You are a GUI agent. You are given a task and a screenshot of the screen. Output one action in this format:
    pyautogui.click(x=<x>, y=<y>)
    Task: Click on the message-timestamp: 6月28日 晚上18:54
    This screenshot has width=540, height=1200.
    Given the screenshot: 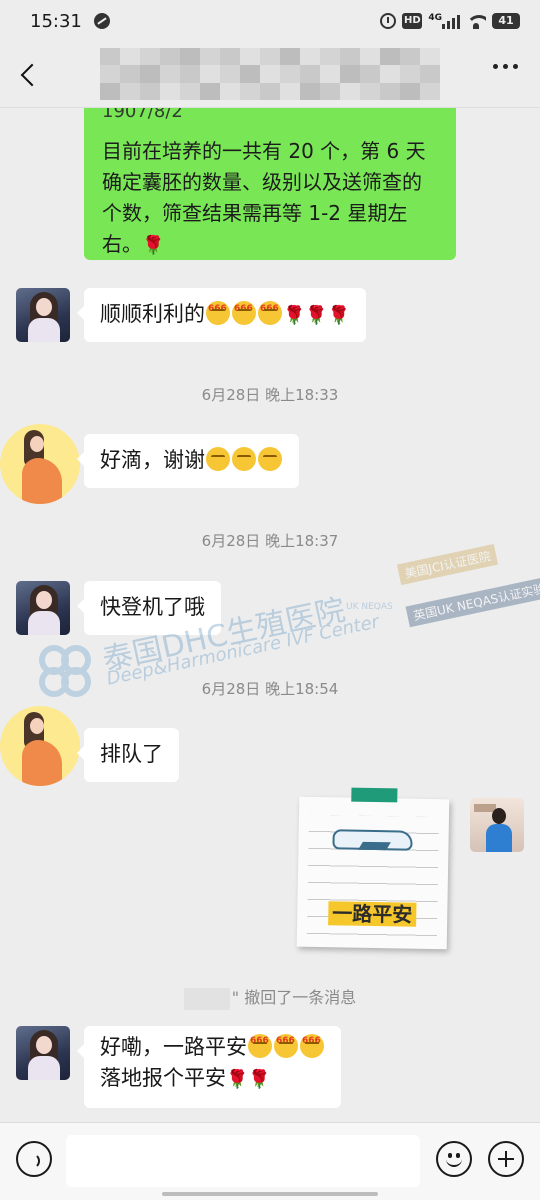 What is the action you would take?
    pyautogui.click(x=270, y=689)
    